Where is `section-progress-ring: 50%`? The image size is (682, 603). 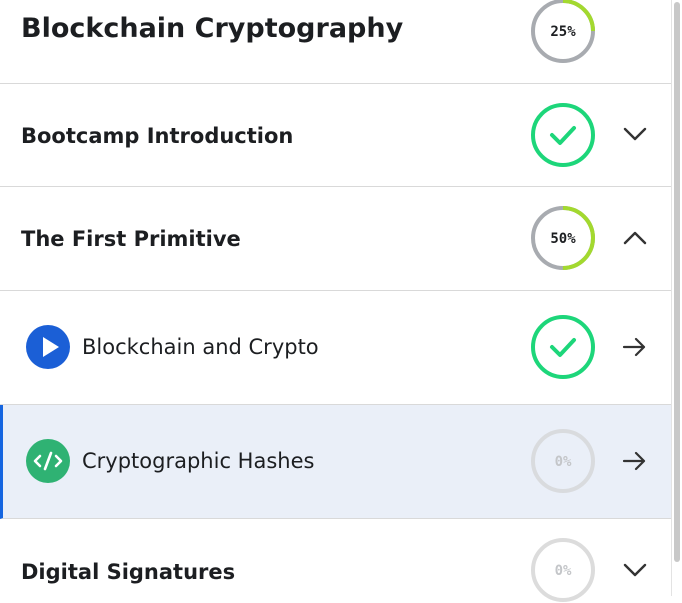
section-progress-ring: 50% is located at coordinates (563, 238).